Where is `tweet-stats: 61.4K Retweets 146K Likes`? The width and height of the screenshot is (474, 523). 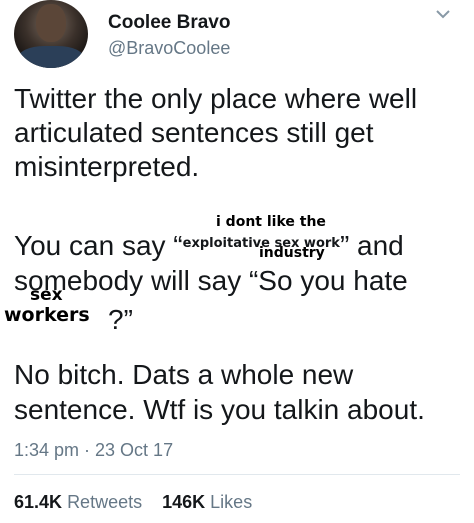 tweet-stats: 61.4K Retweets 146K Likes is located at coordinates (133, 502).